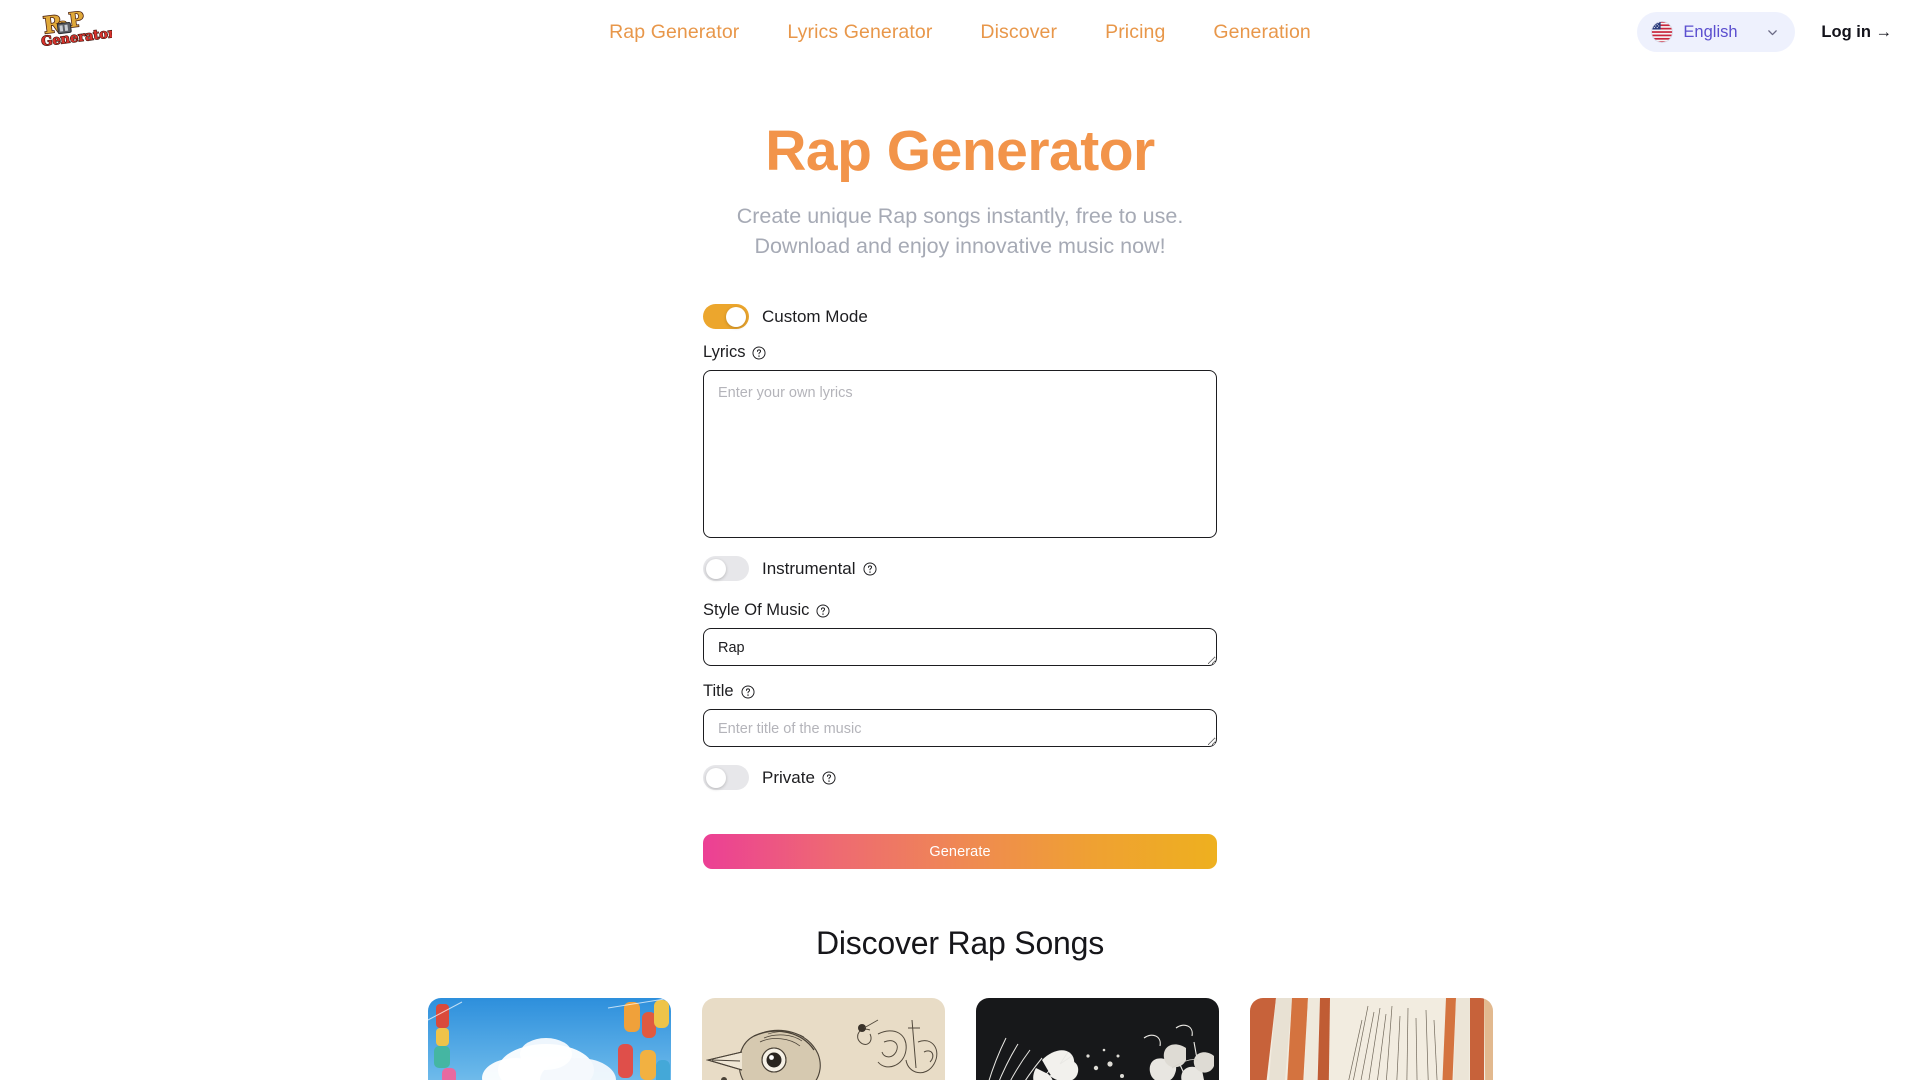 Image resolution: width=1920 pixels, height=1080 pixels. What do you see at coordinates (716, 568) in the screenshot?
I see `instrumental-toggle-knob` at bounding box center [716, 568].